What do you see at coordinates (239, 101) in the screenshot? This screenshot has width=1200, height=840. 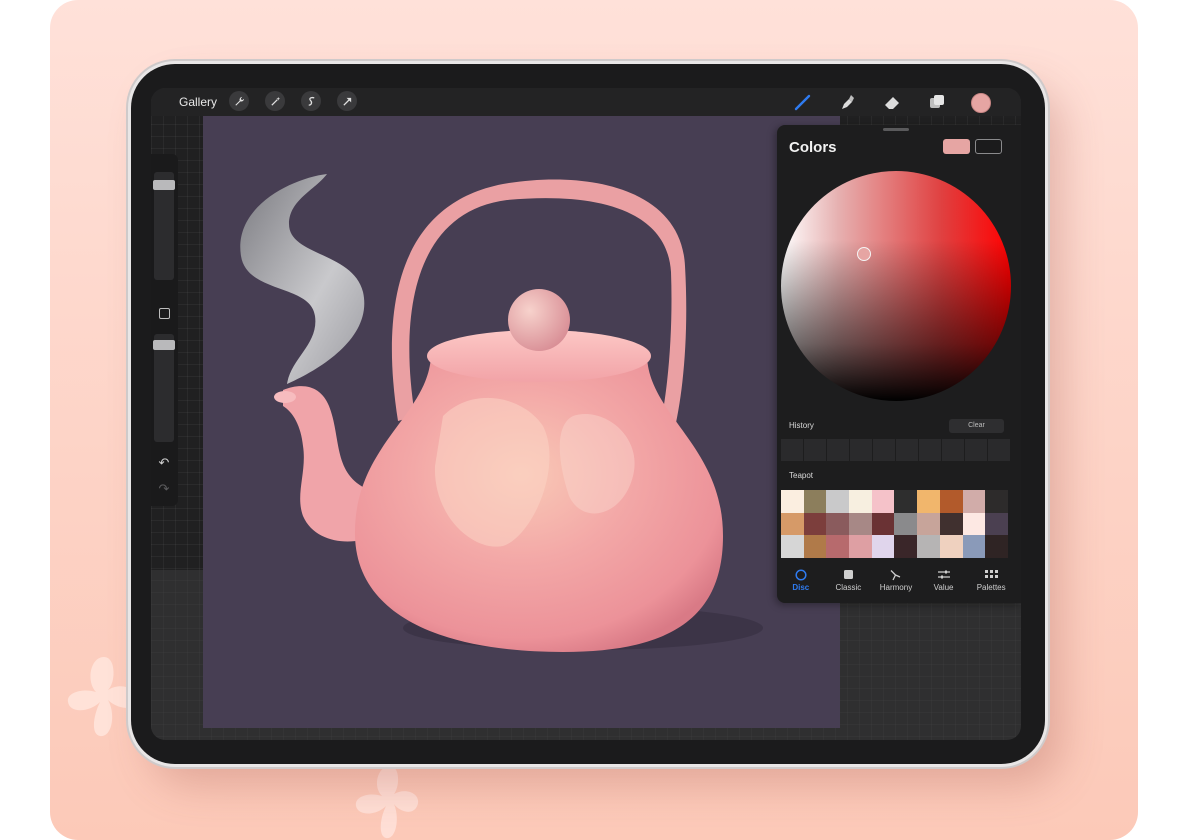 I see `wrench-icon` at bounding box center [239, 101].